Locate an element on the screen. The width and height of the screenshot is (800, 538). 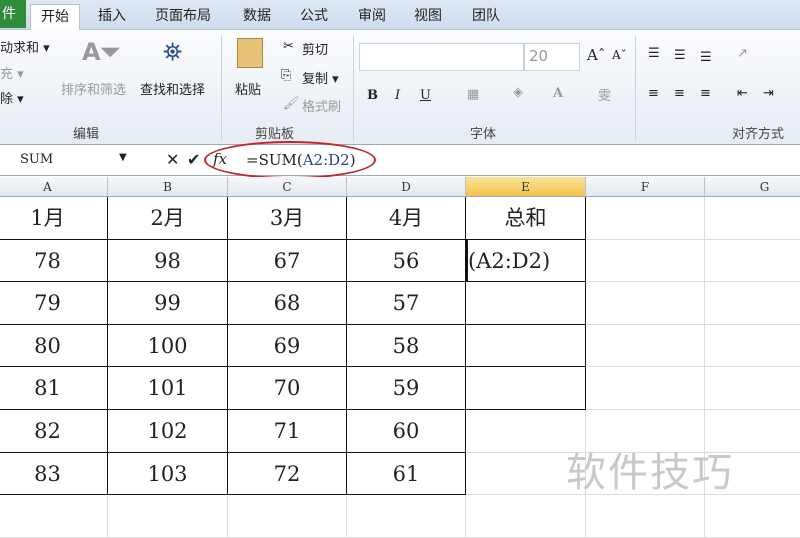
tab-formulas: 公式 is located at coordinates (314, 17).